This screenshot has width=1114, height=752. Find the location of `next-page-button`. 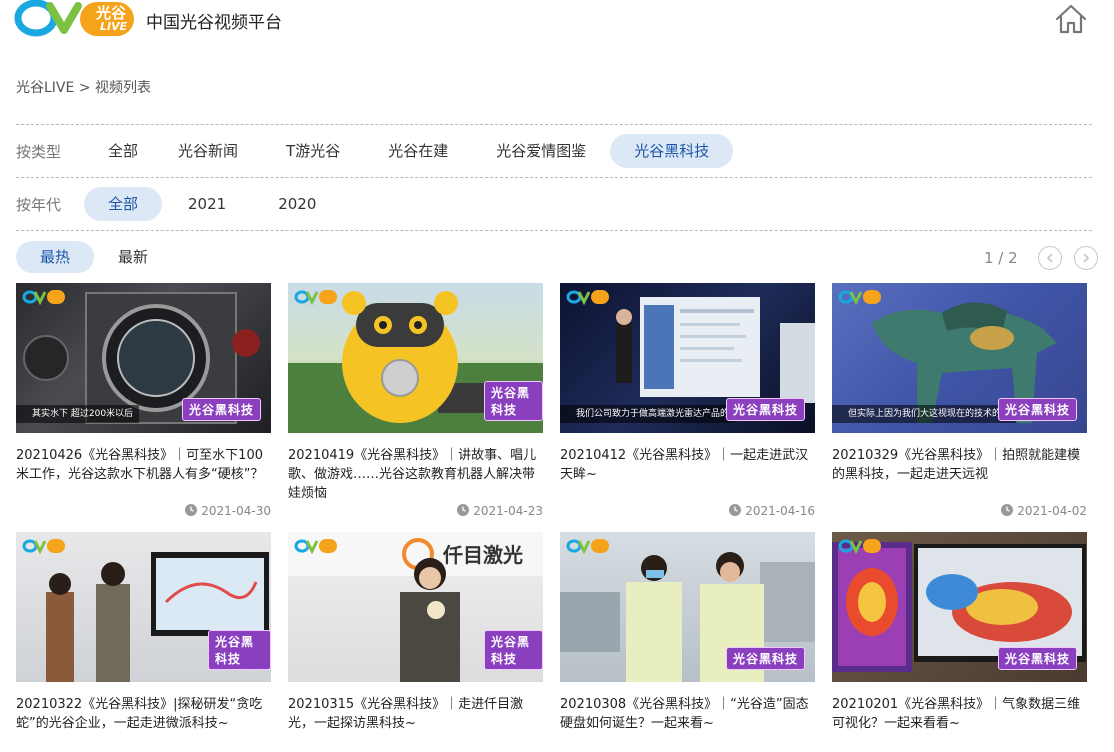

next-page-button is located at coordinates (1085, 258).